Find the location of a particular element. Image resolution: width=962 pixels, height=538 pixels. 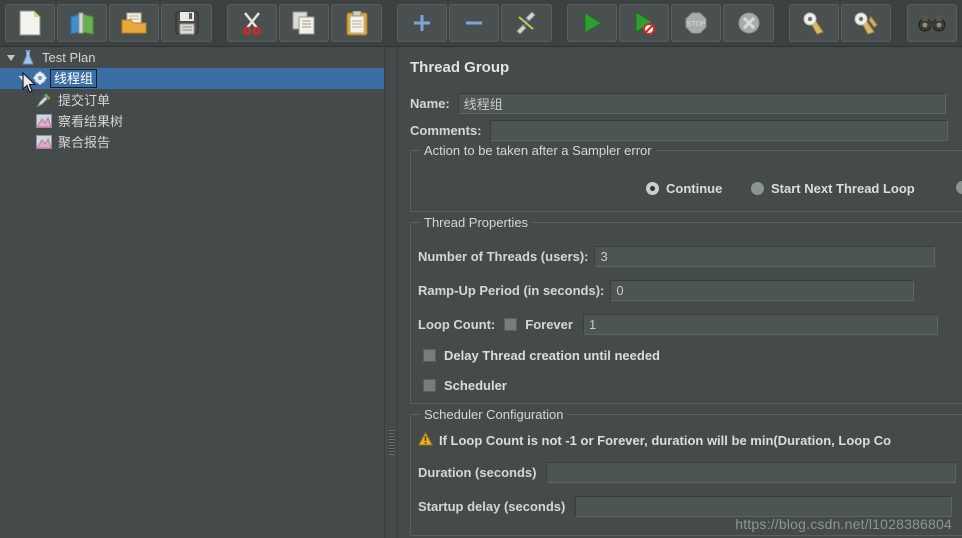

name-input: 线程组 is located at coordinates (701, 103).